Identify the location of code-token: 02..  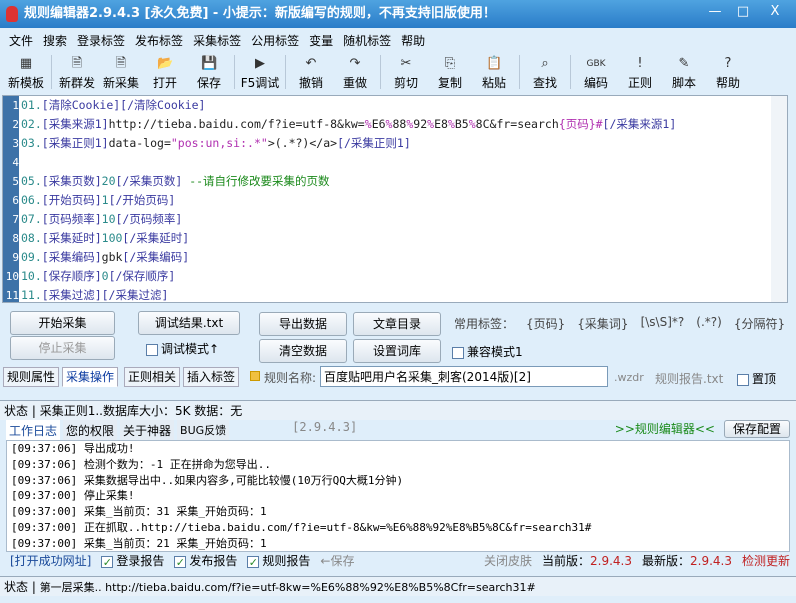
(31, 124).